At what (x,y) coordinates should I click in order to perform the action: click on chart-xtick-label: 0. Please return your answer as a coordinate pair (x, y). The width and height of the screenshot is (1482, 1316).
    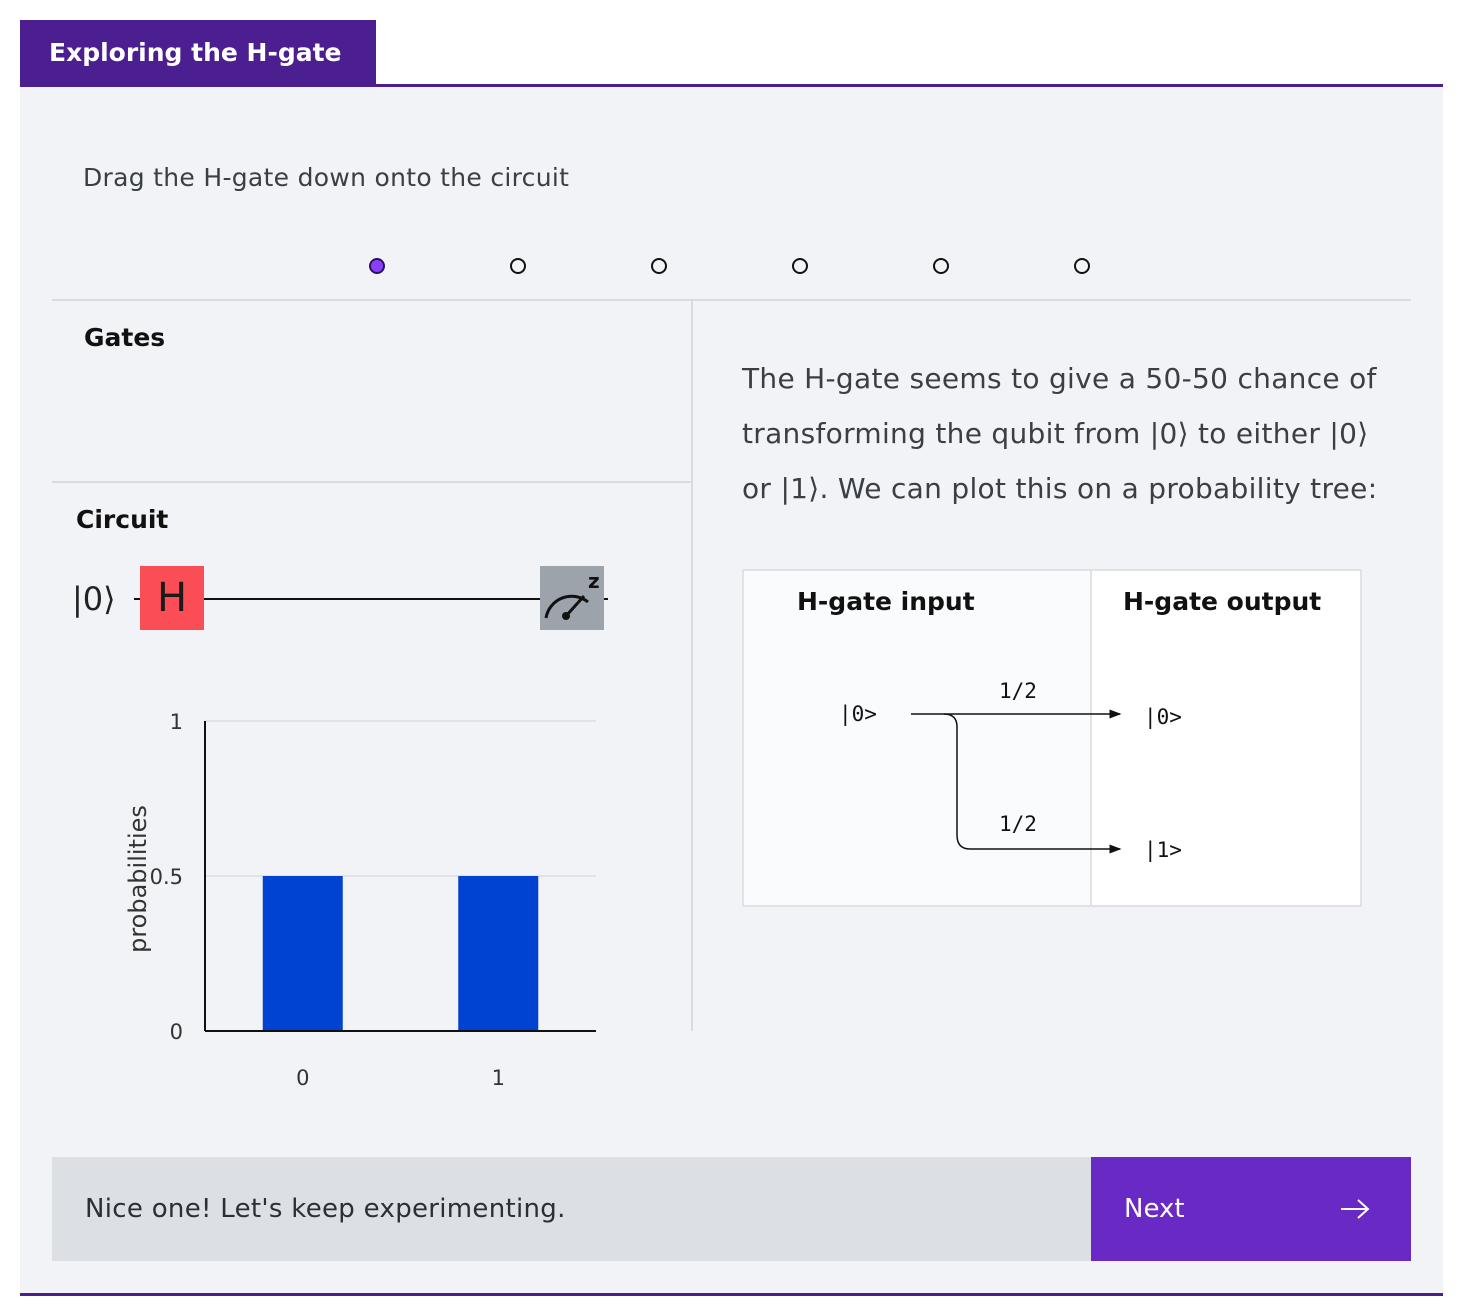
    Looking at the image, I should click on (302, 1078).